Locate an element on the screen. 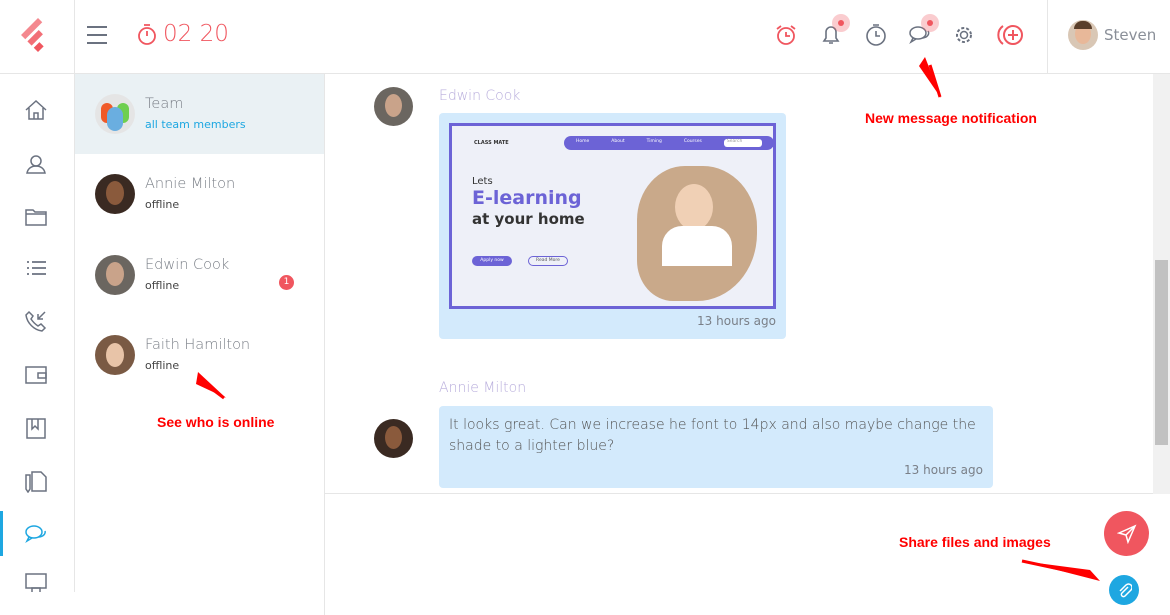 Image resolution: width=1170 pixels, height=615 pixels. logo is located at coordinates (37, 36).